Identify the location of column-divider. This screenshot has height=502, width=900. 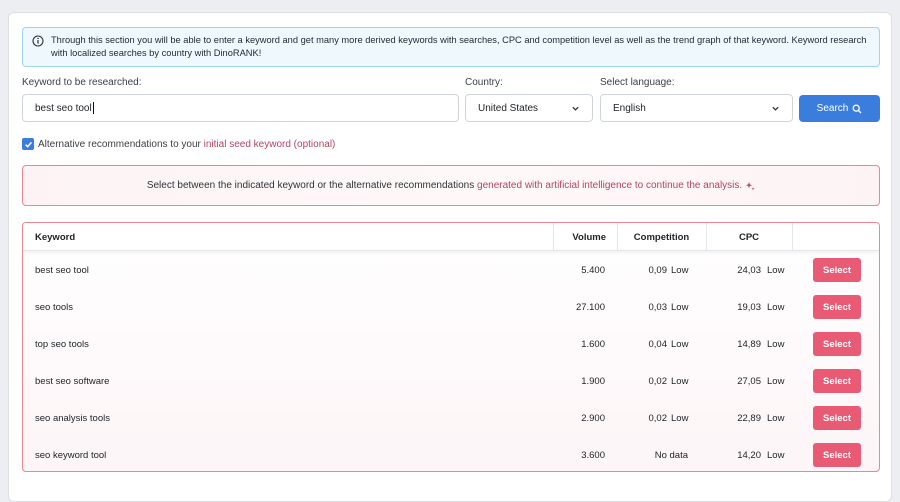
(792, 237).